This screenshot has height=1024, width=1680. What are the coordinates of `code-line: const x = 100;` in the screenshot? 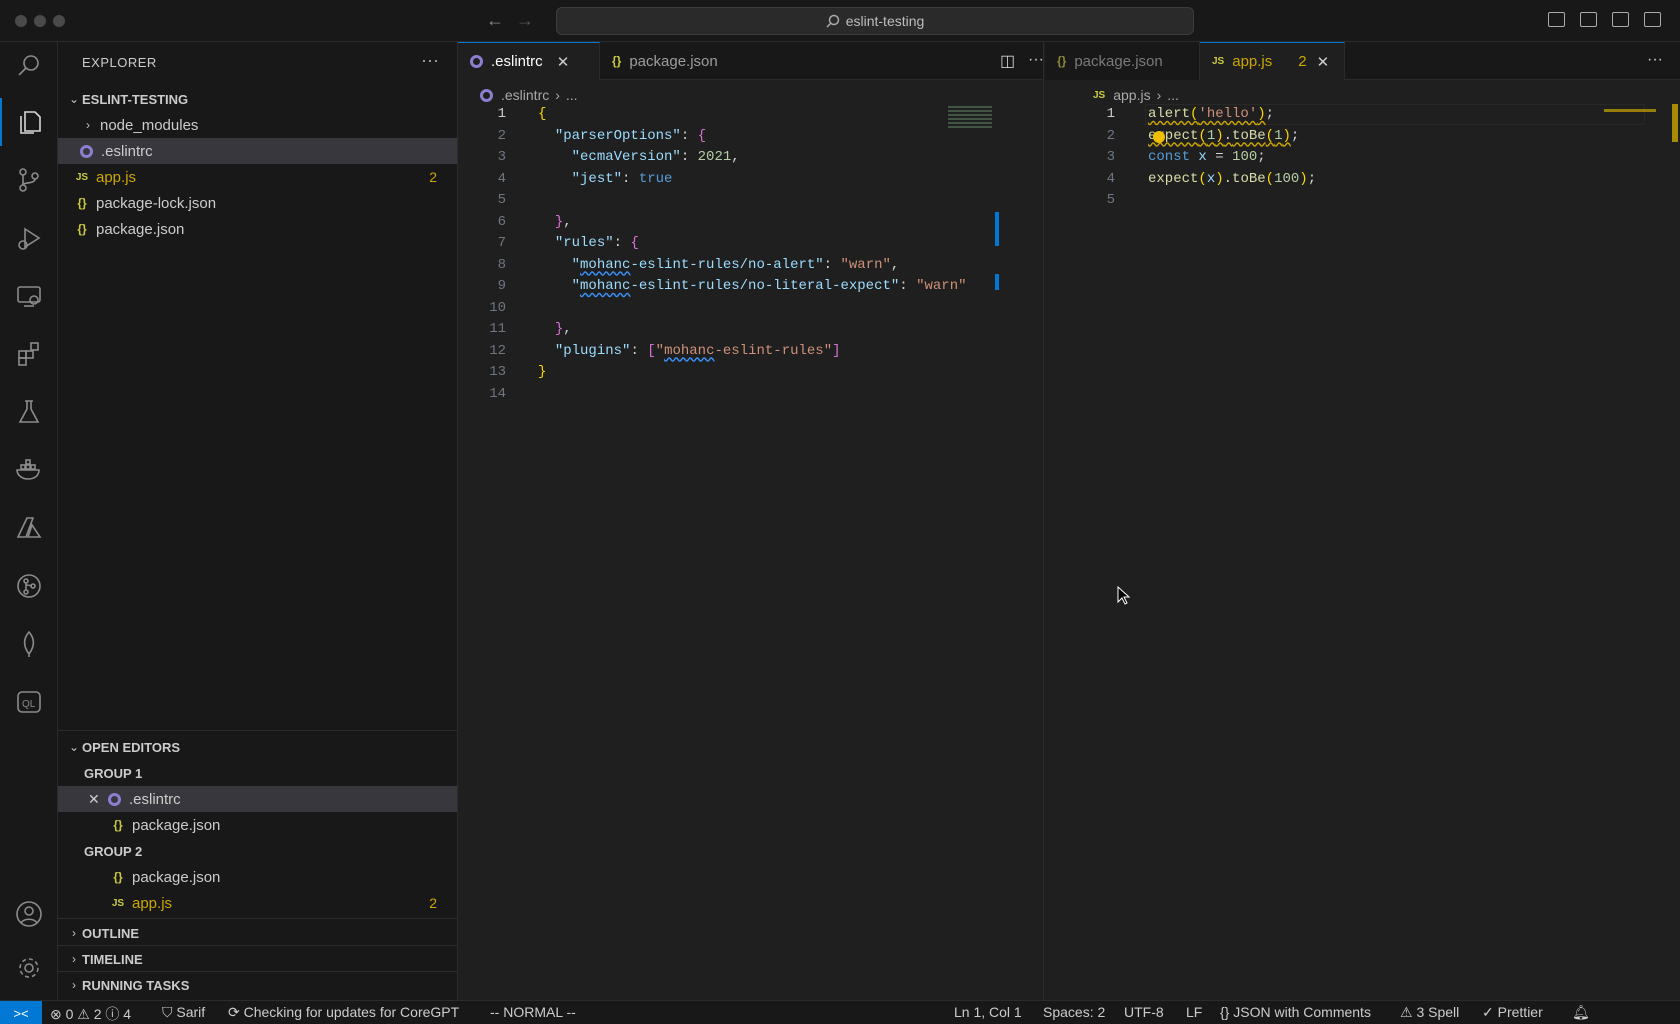 It's located at (1207, 157).